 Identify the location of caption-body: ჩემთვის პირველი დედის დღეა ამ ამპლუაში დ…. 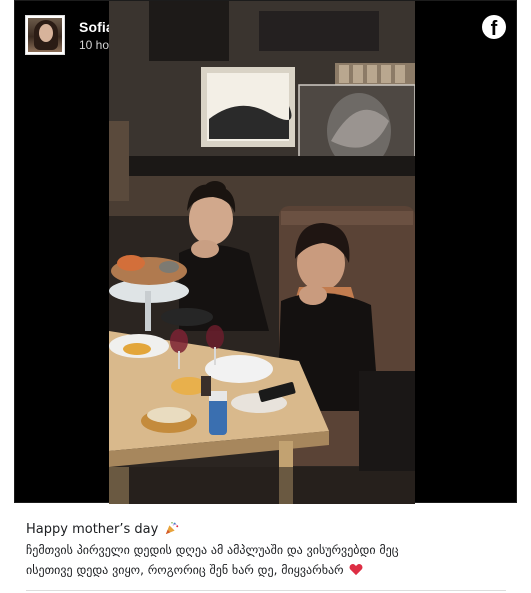
(266, 560).